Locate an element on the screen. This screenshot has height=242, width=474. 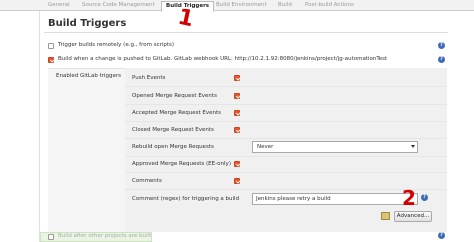
option-accepted-mr-label: Accepted Merge Request Events is located at coordinates (176, 113).